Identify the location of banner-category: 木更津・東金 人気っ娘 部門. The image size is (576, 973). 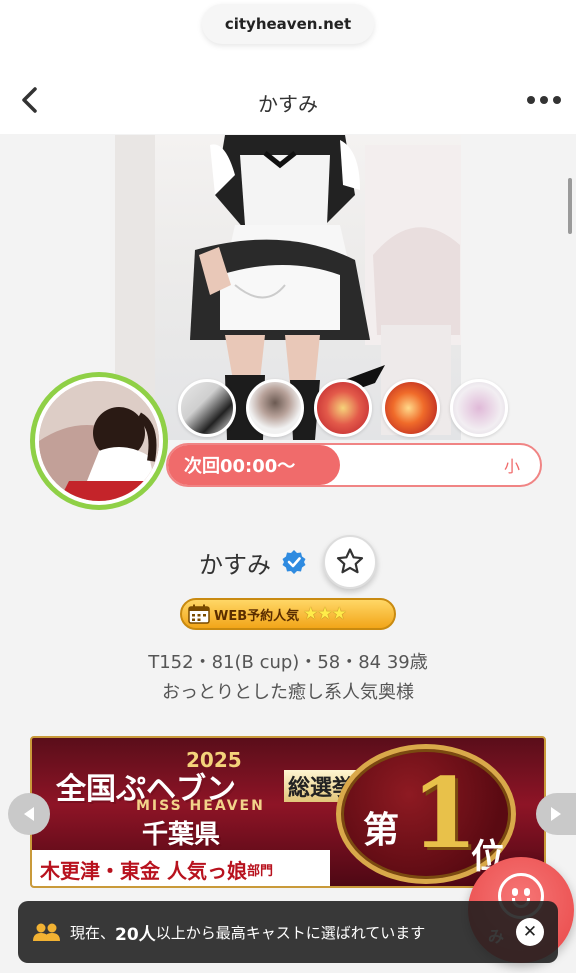
(181, 868).